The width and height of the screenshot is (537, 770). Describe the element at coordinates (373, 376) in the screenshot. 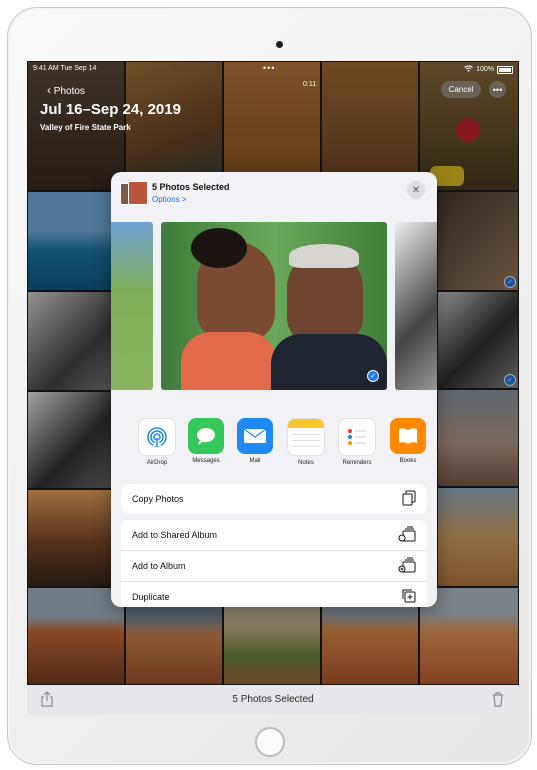

I see `selected-check-icon: ✓` at that location.